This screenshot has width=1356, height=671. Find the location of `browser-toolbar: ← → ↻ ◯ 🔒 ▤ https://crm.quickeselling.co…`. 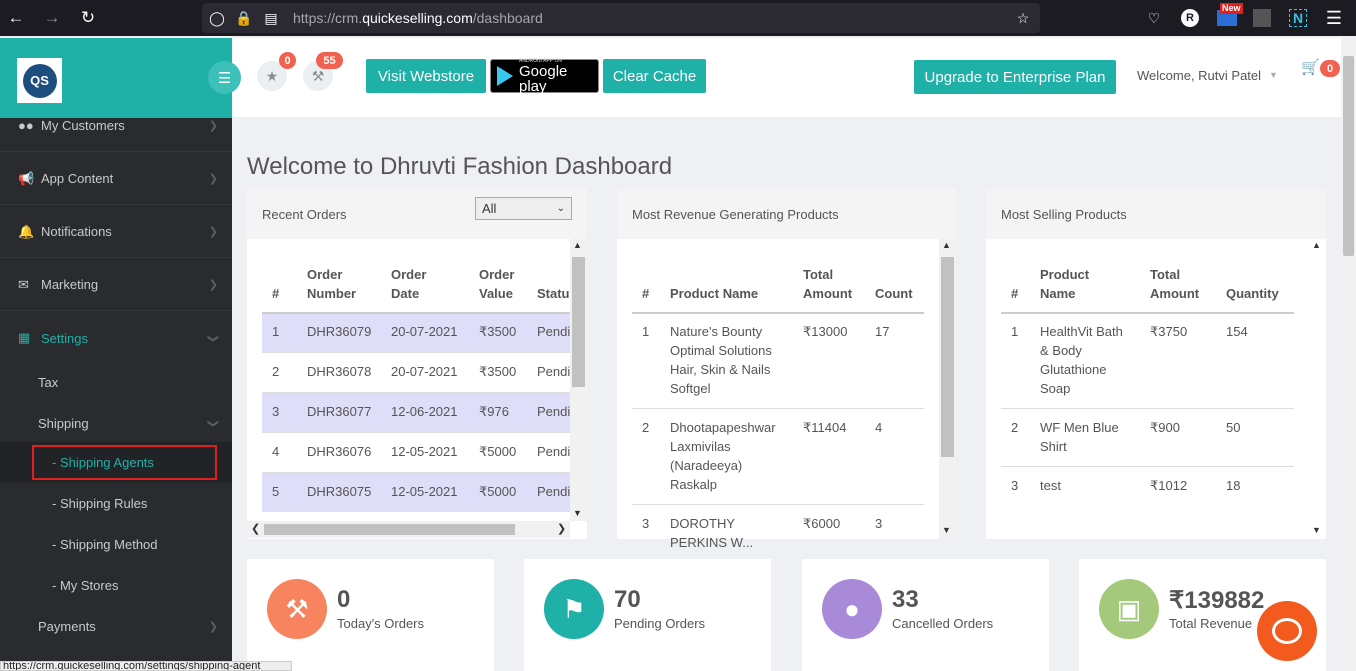

browser-toolbar: ← → ↻ ◯ 🔒 ▤ https://crm.quickeselling.co… is located at coordinates (678, 18).